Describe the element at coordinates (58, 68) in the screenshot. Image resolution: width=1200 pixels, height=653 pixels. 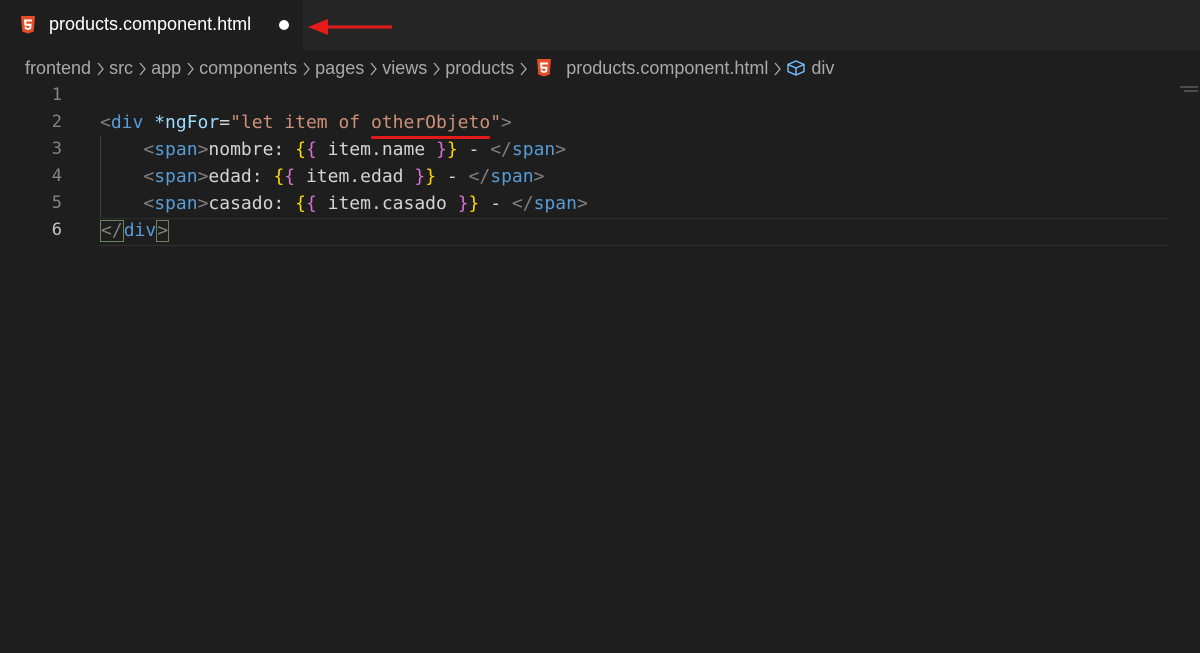
I see `breadcrumb-item-frontend: frontend` at that location.